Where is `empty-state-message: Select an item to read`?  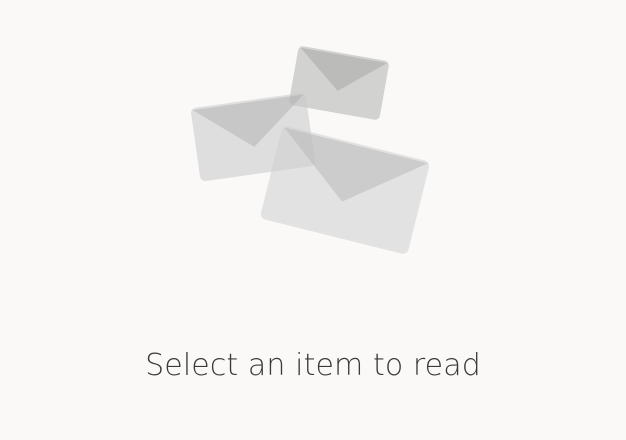
empty-state-message: Select an item to read is located at coordinates (313, 365).